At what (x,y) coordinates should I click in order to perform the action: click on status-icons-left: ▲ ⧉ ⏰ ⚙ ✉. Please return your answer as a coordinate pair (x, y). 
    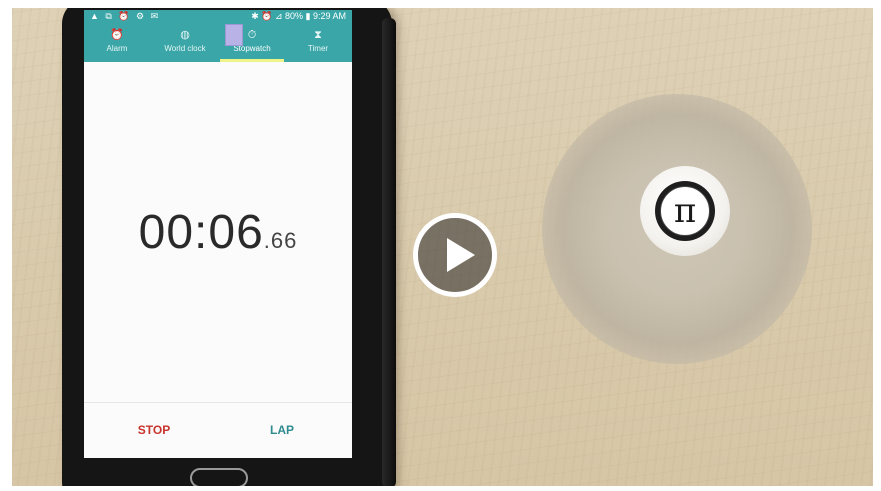
    Looking at the image, I should click on (125, 16).